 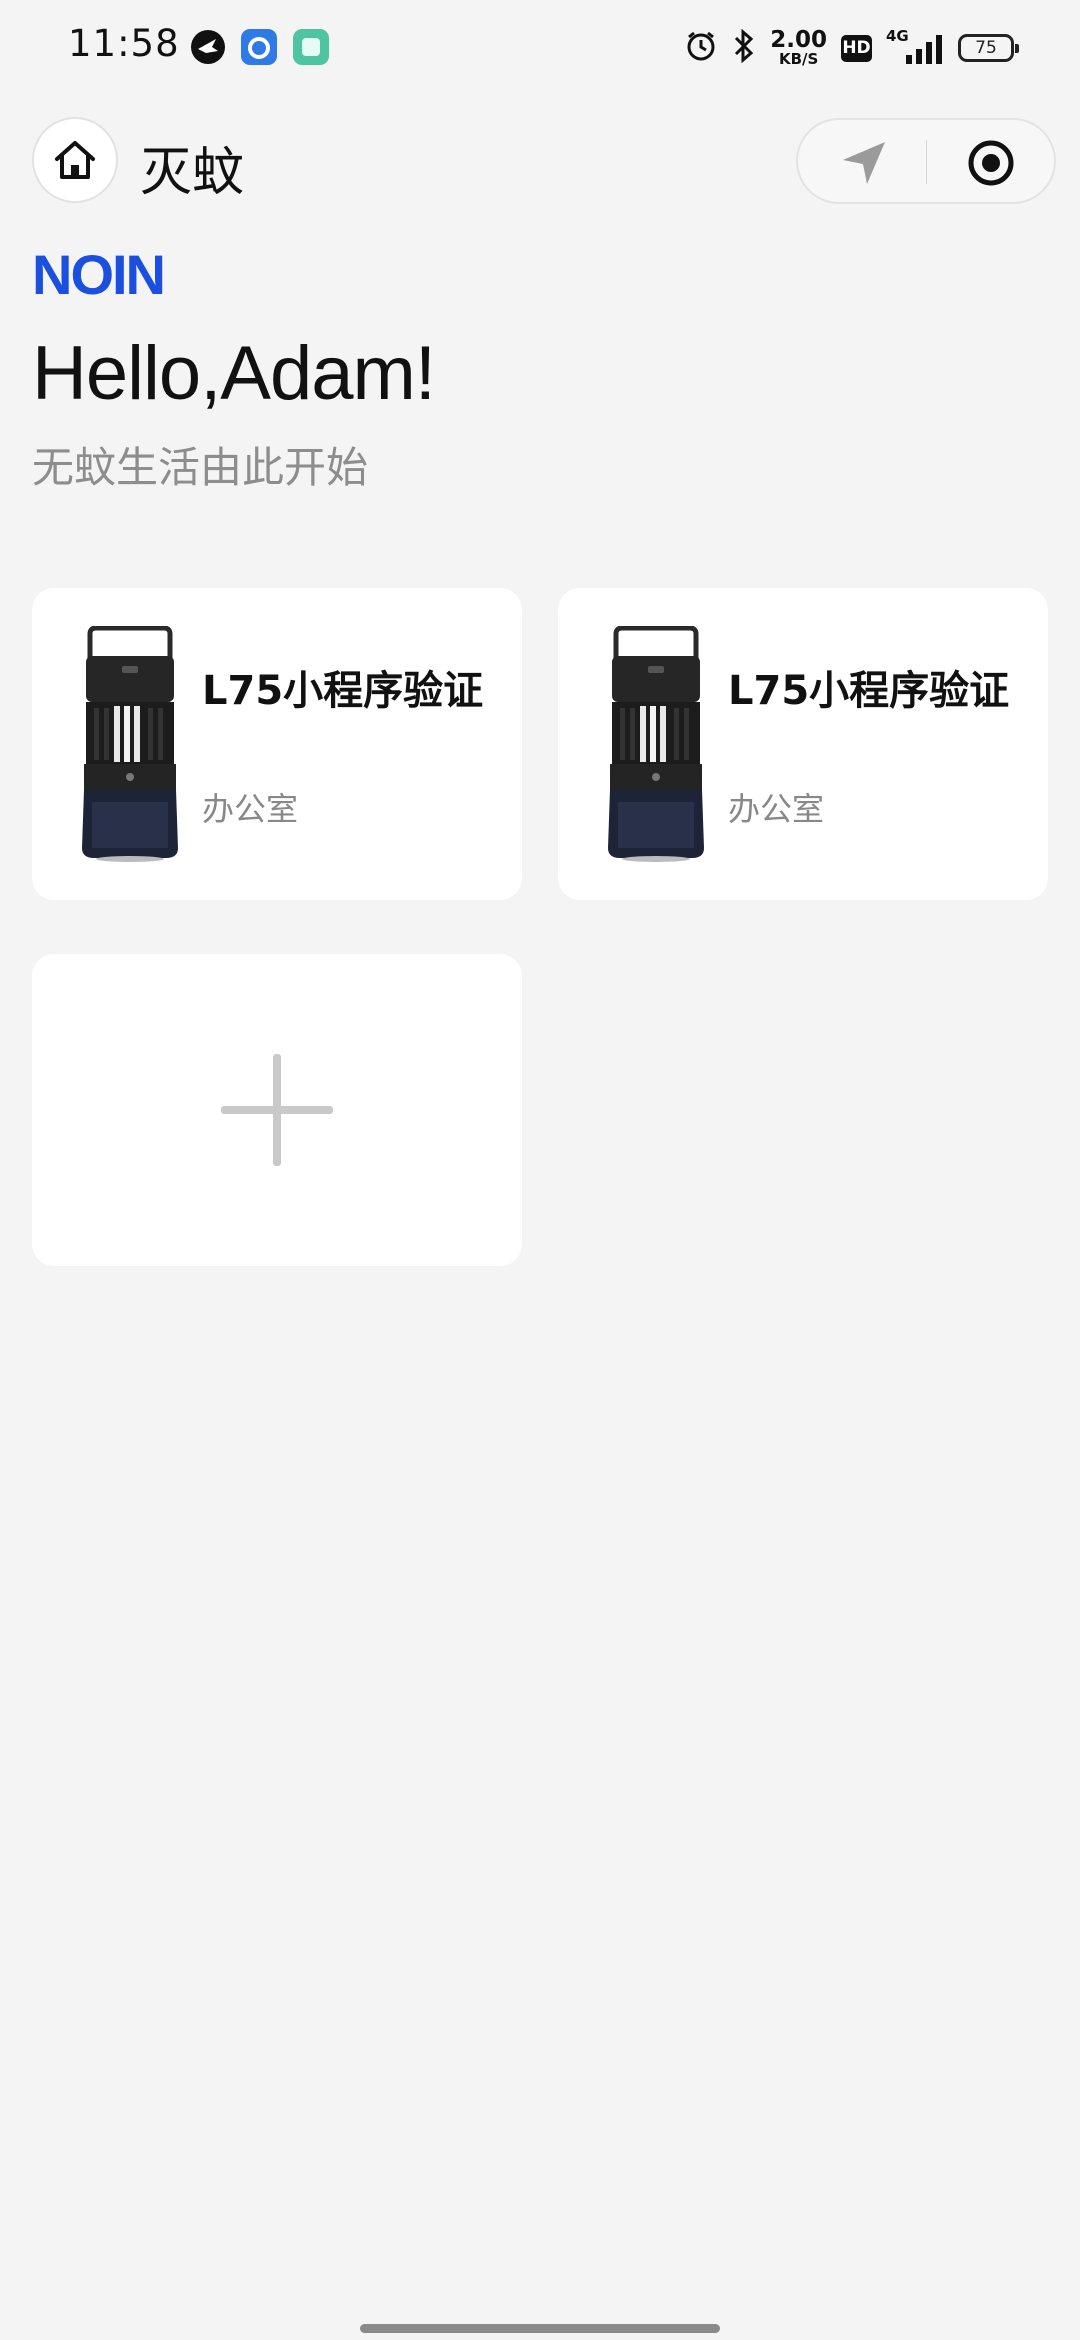 I want to click on bluetooth-icon, so click(x=744, y=47).